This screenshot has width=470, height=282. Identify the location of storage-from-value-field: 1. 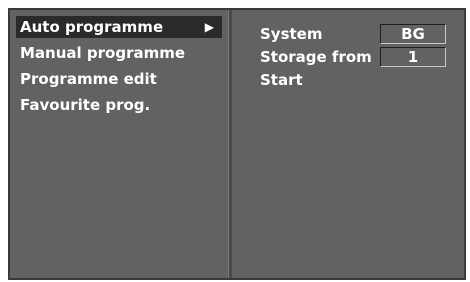
(413, 57).